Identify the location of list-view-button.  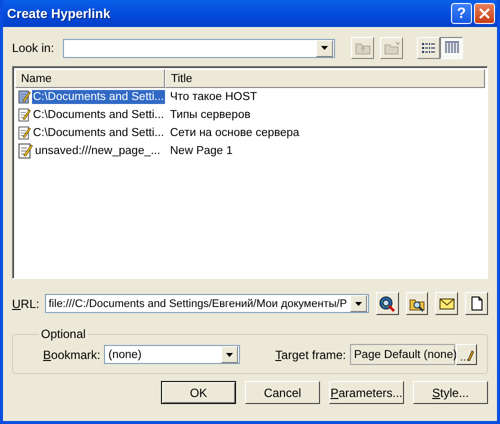
(428, 48).